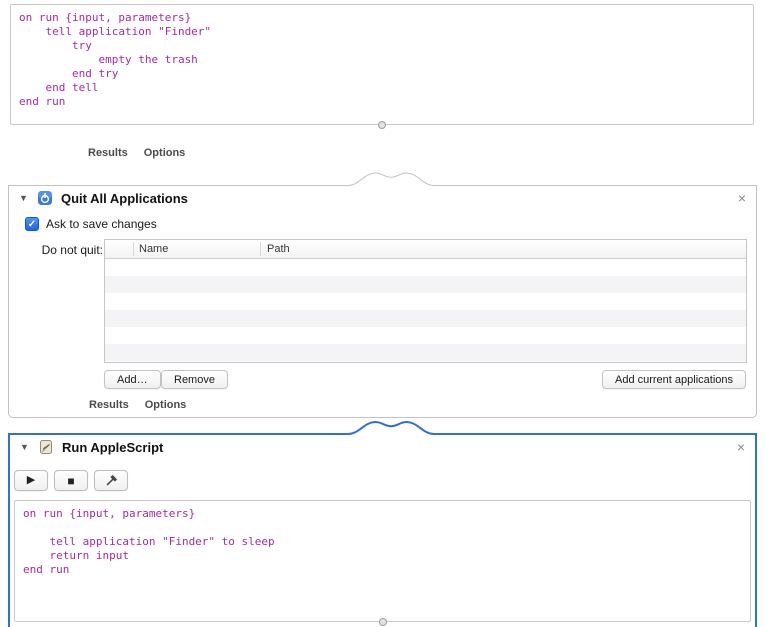 This screenshot has width=765, height=627. I want to click on play-icon: ▶, so click(31, 480).